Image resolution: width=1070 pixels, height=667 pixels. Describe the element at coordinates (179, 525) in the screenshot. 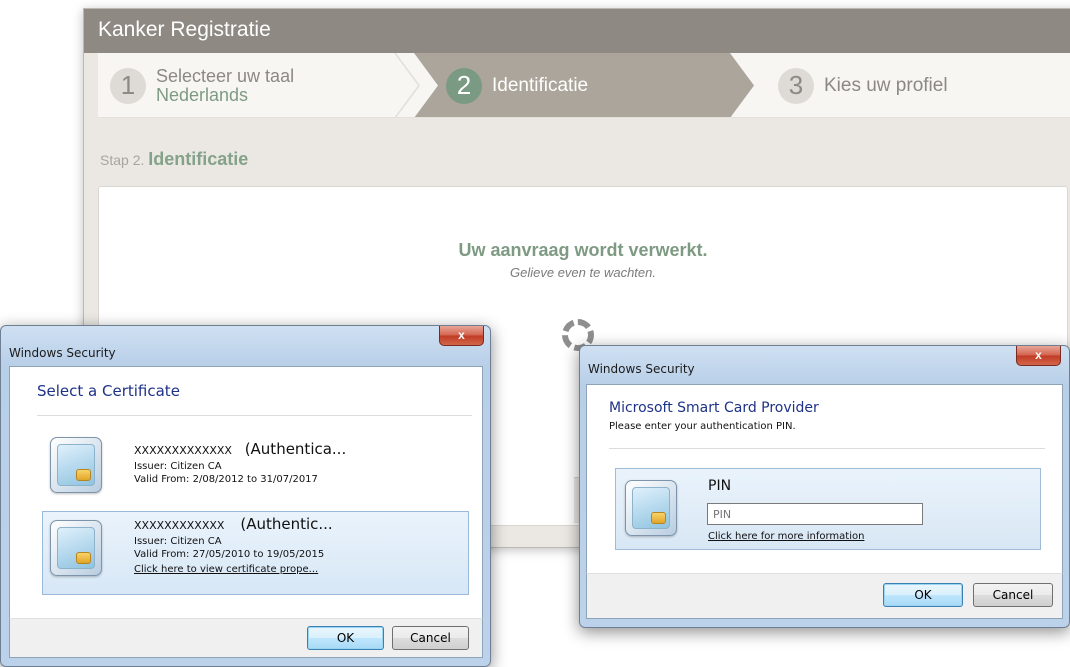

I see `cert-name: XXXXXXXXXXXX` at that location.